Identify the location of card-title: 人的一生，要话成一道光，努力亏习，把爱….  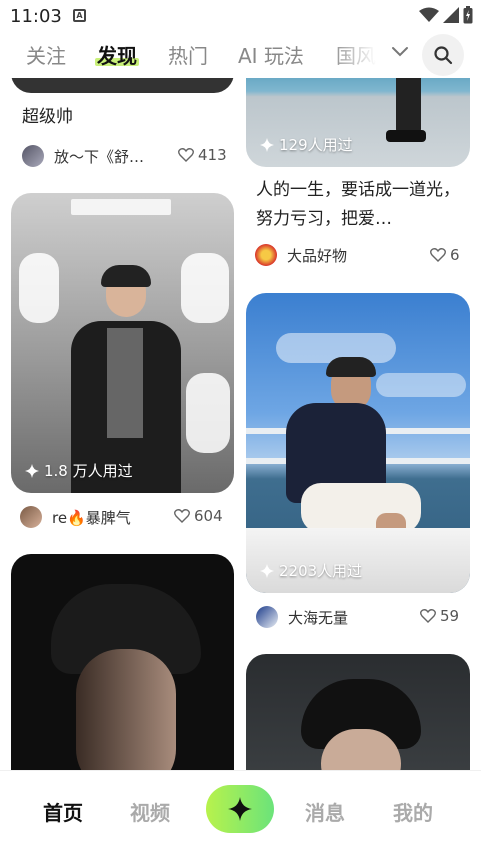
(358, 204).